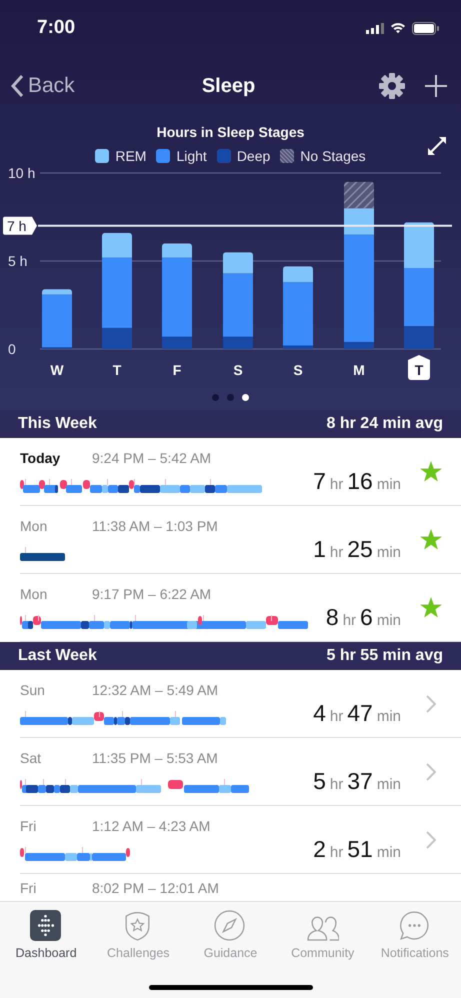  I want to click on duration-minutes: 16, so click(360, 481).